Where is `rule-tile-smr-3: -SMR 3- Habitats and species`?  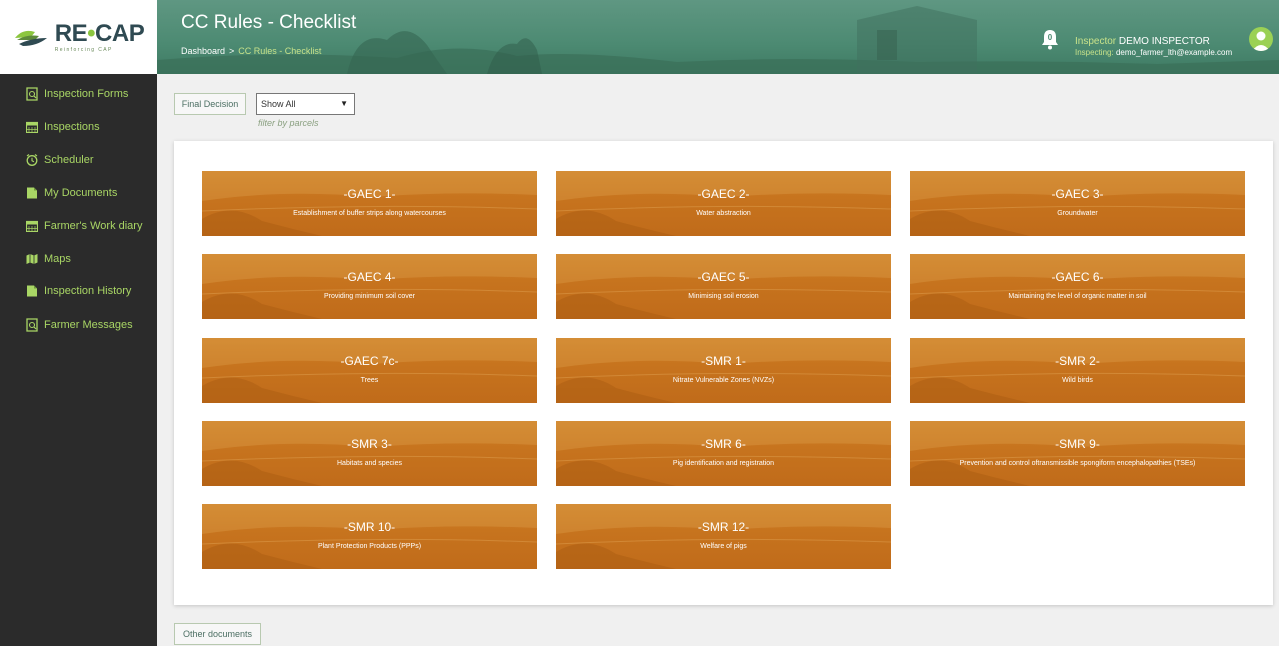
rule-tile-smr-3: -SMR 3- Habitats and species is located at coordinates (369, 453).